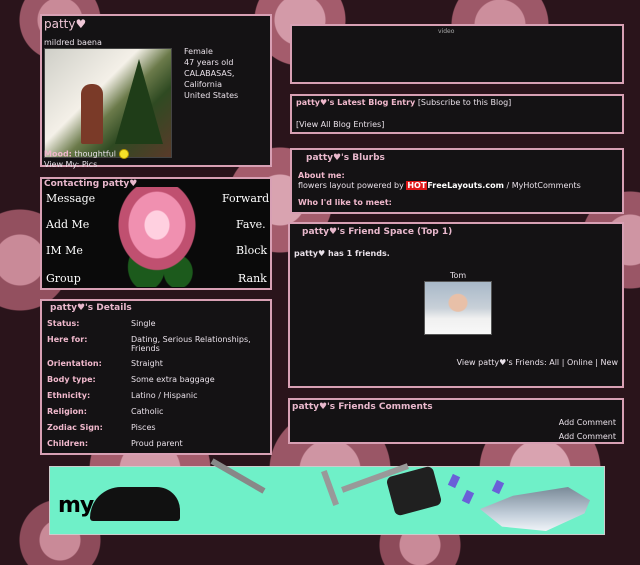 This screenshot has width=640, height=565. What do you see at coordinates (351, 185) in the screenshot?
I see `powered-prefix: flowers layout powered by` at bounding box center [351, 185].